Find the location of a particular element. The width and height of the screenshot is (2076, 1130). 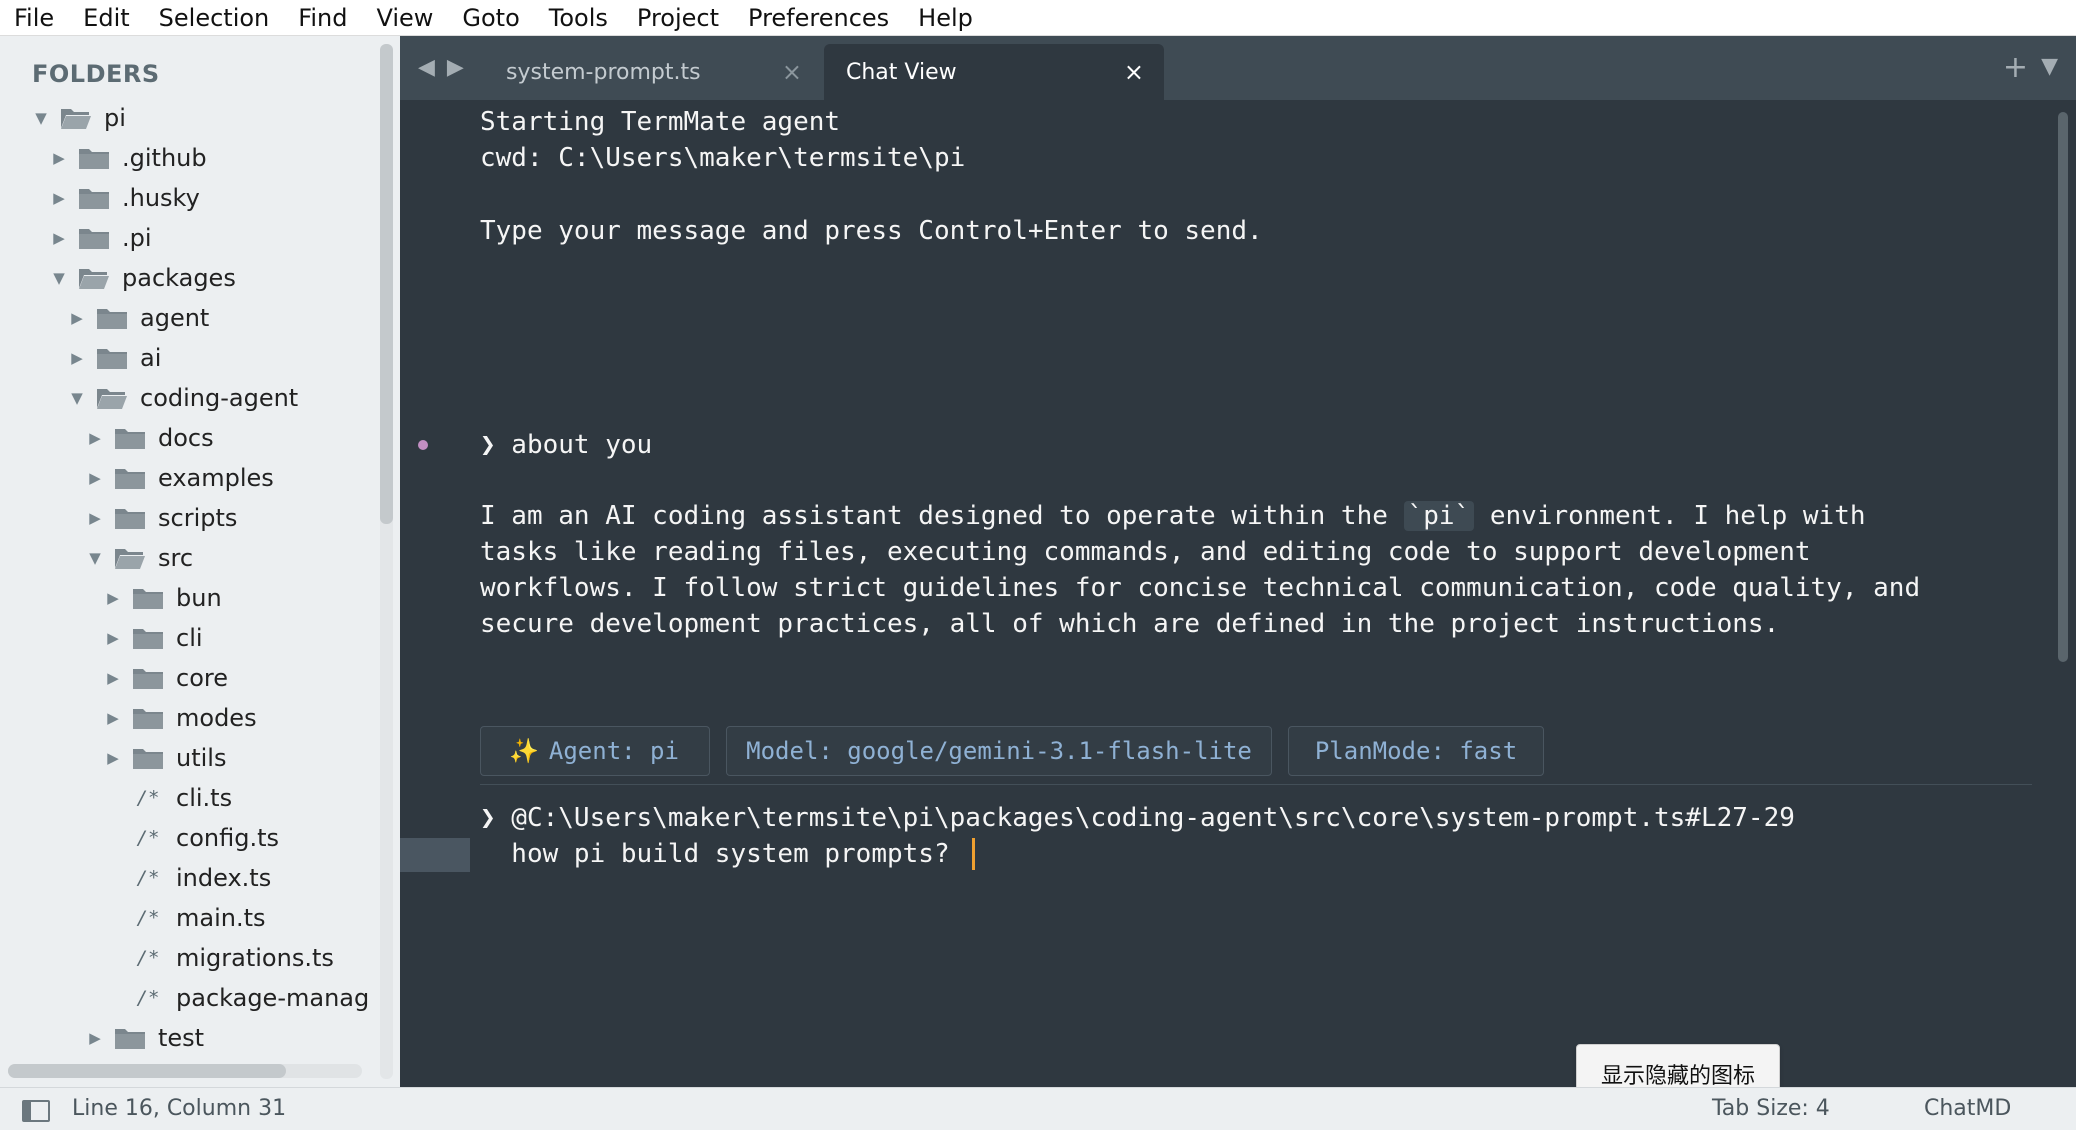

tree-folder-item: ▶ ai is located at coordinates (190, 358).